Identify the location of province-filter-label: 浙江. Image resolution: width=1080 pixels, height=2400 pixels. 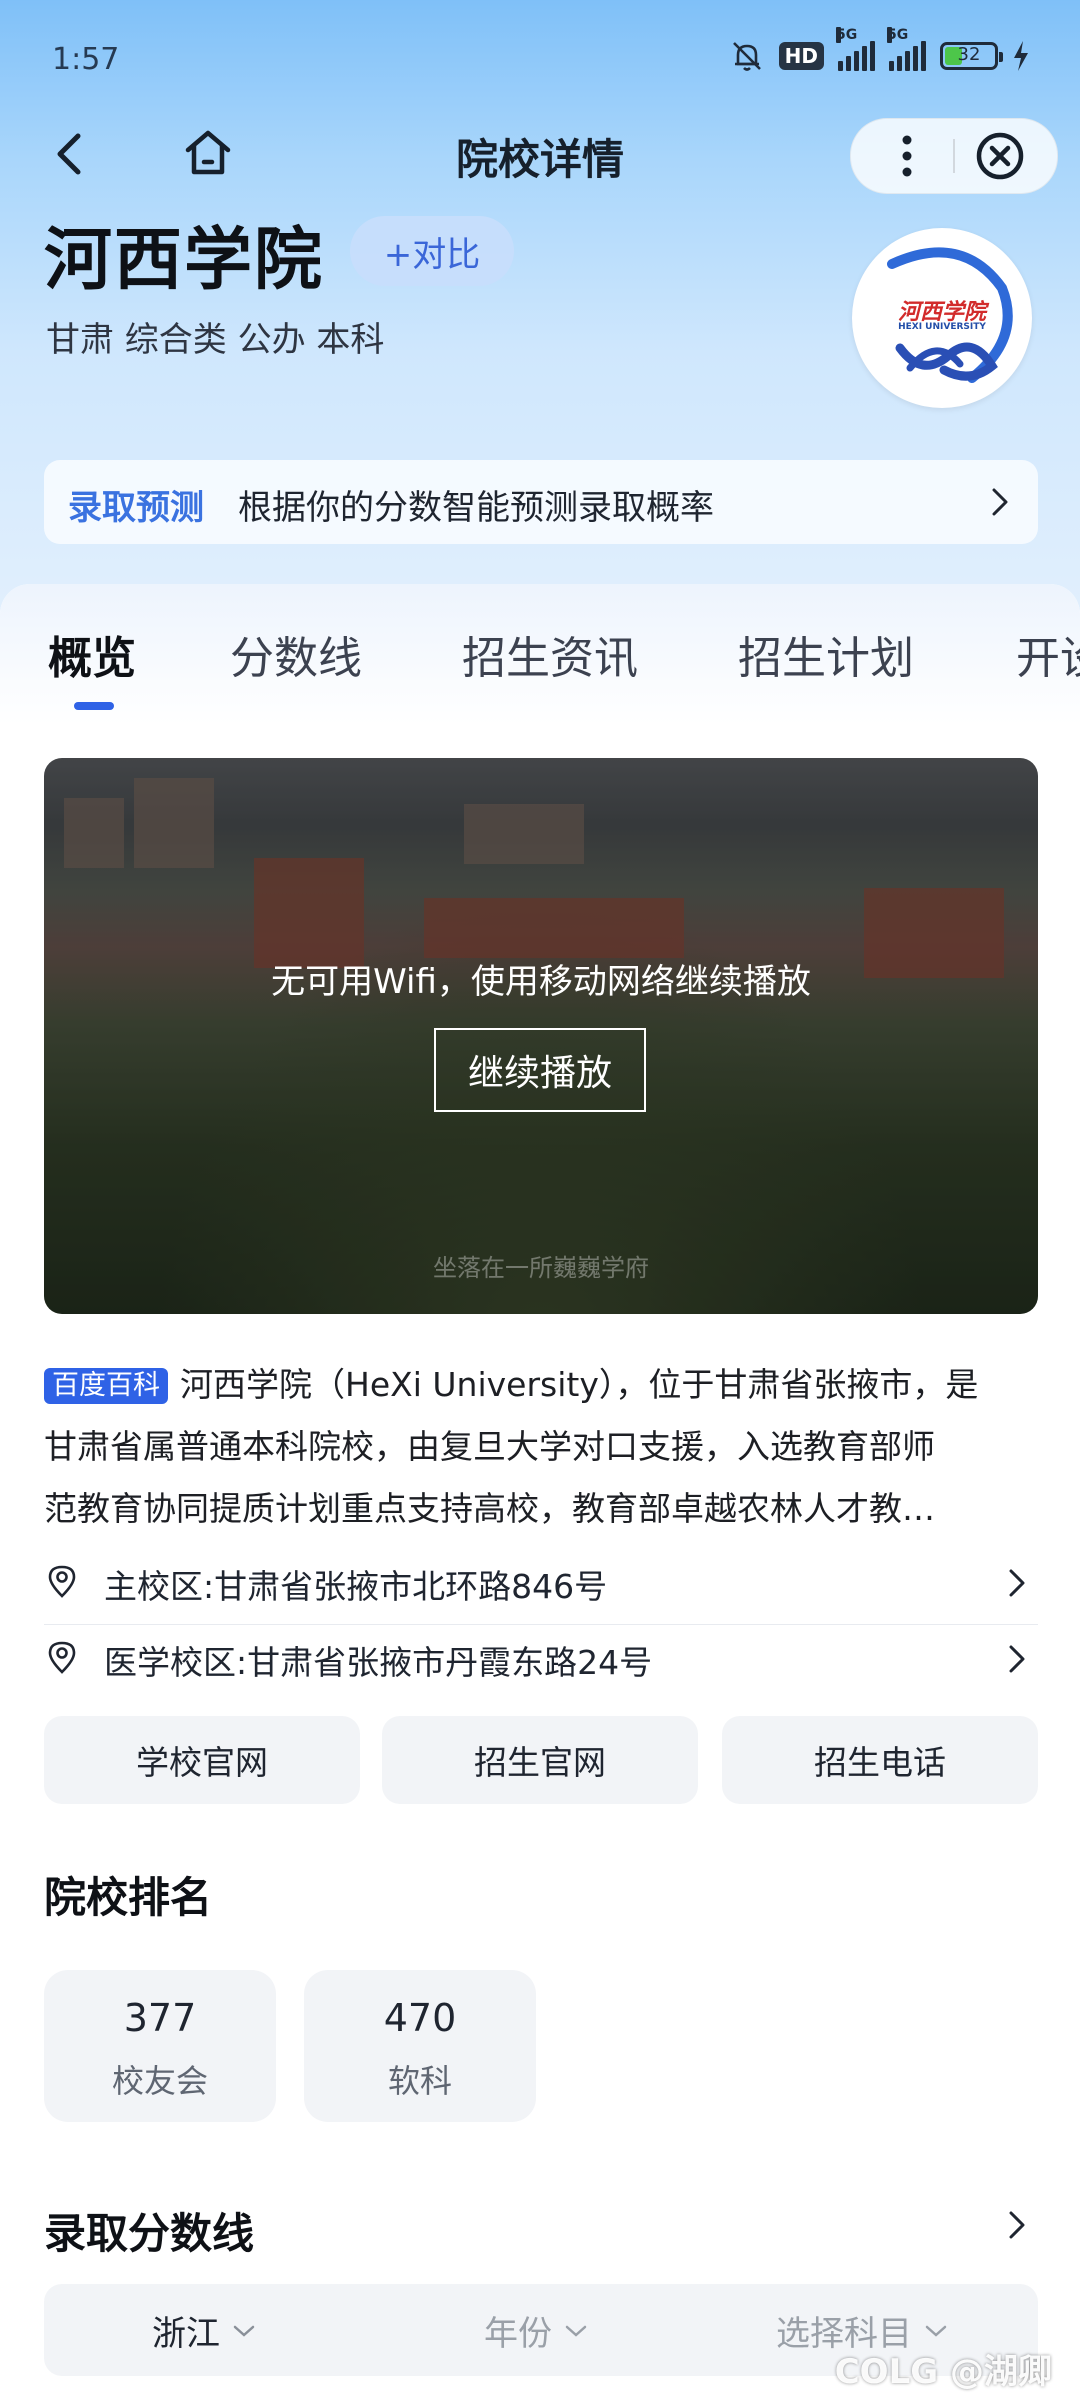
(186, 2334).